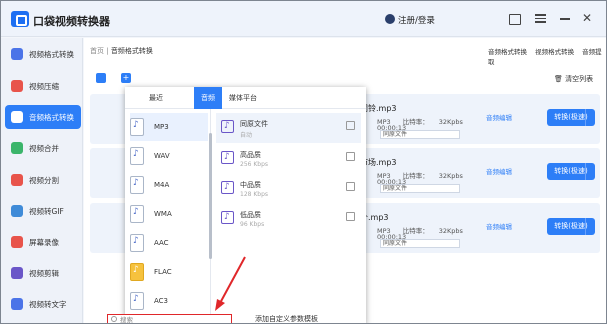  What do you see at coordinates (507, 52) in the screenshot?
I see `top-link: 音频格式转换` at bounding box center [507, 52].